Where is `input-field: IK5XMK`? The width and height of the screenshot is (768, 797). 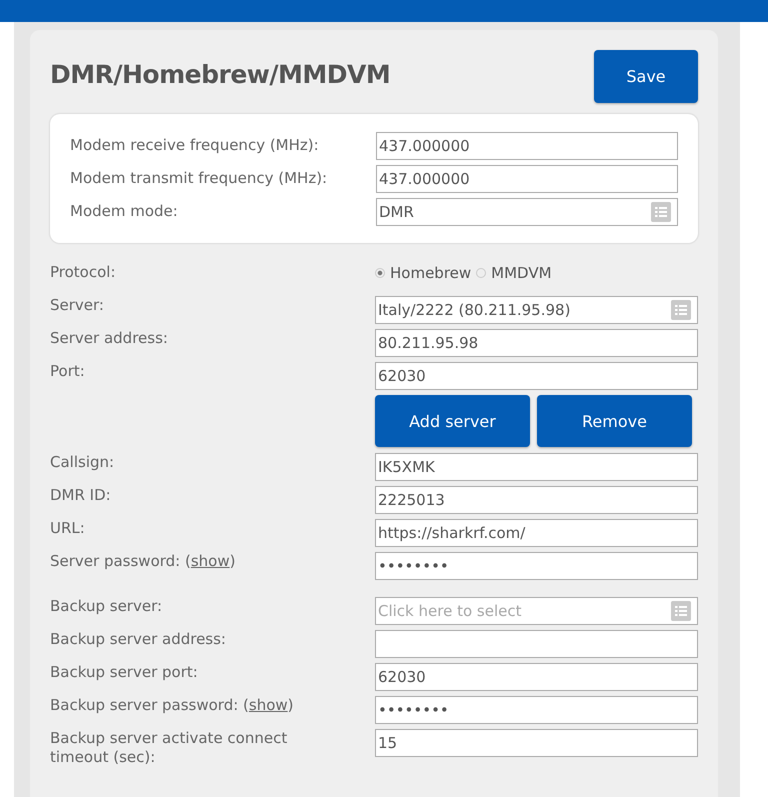
input-field: IK5XMK is located at coordinates (536, 467).